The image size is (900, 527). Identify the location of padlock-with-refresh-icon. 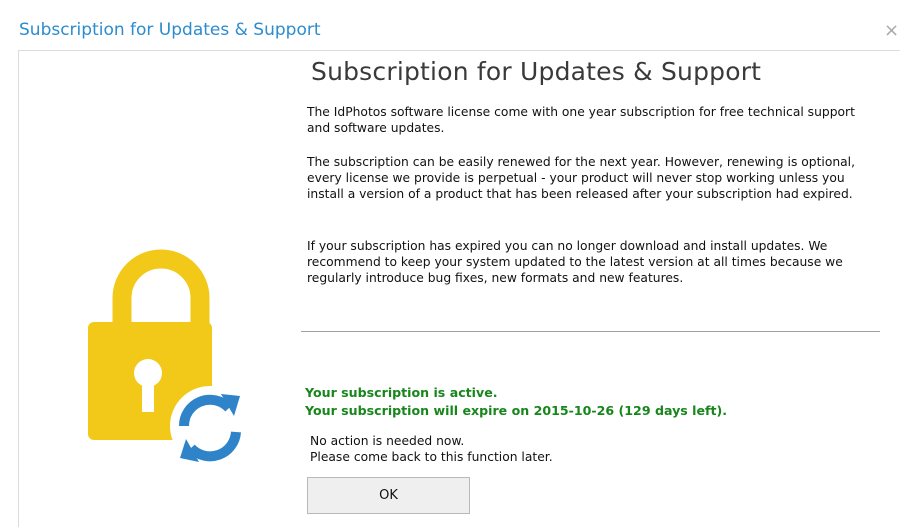
(169, 357).